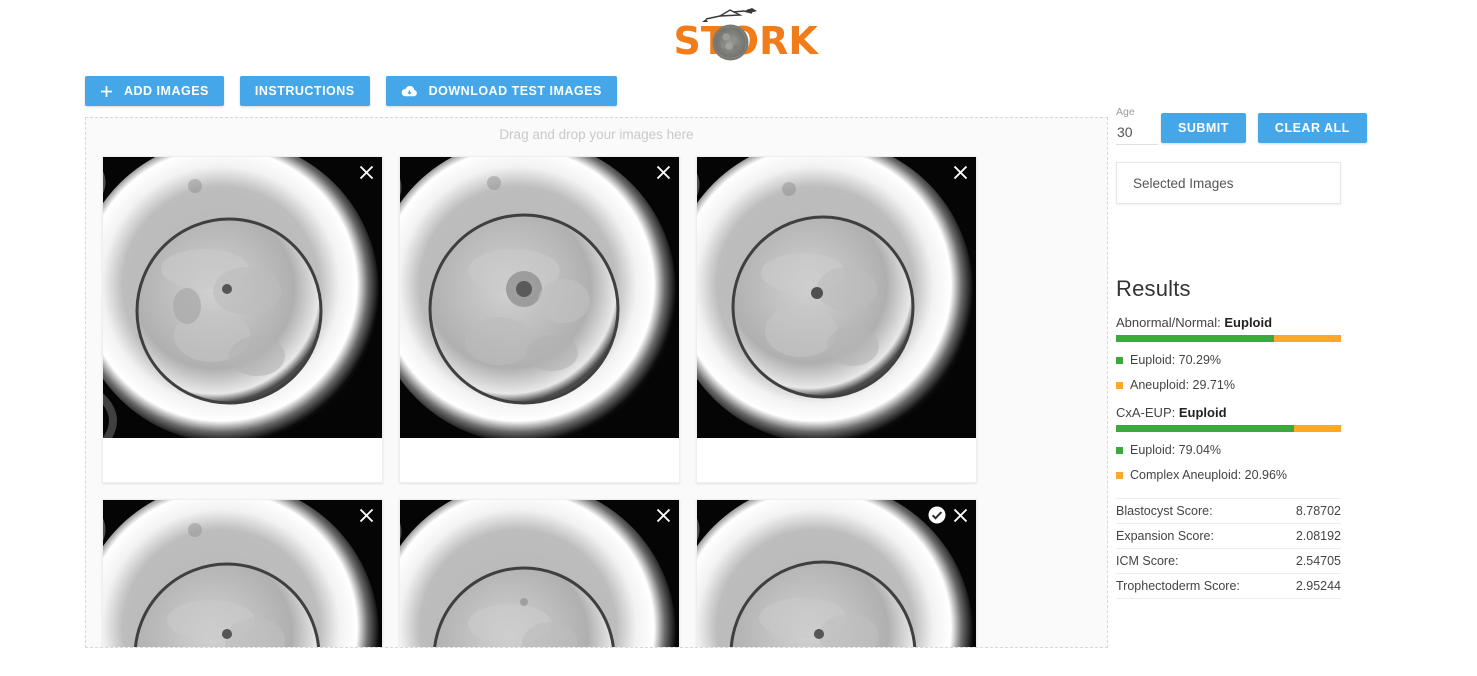 The image size is (1477, 676). Describe the element at coordinates (1228, 360) in the screenshot. I see `legend-item: Euploid: 70.29%` at that location.